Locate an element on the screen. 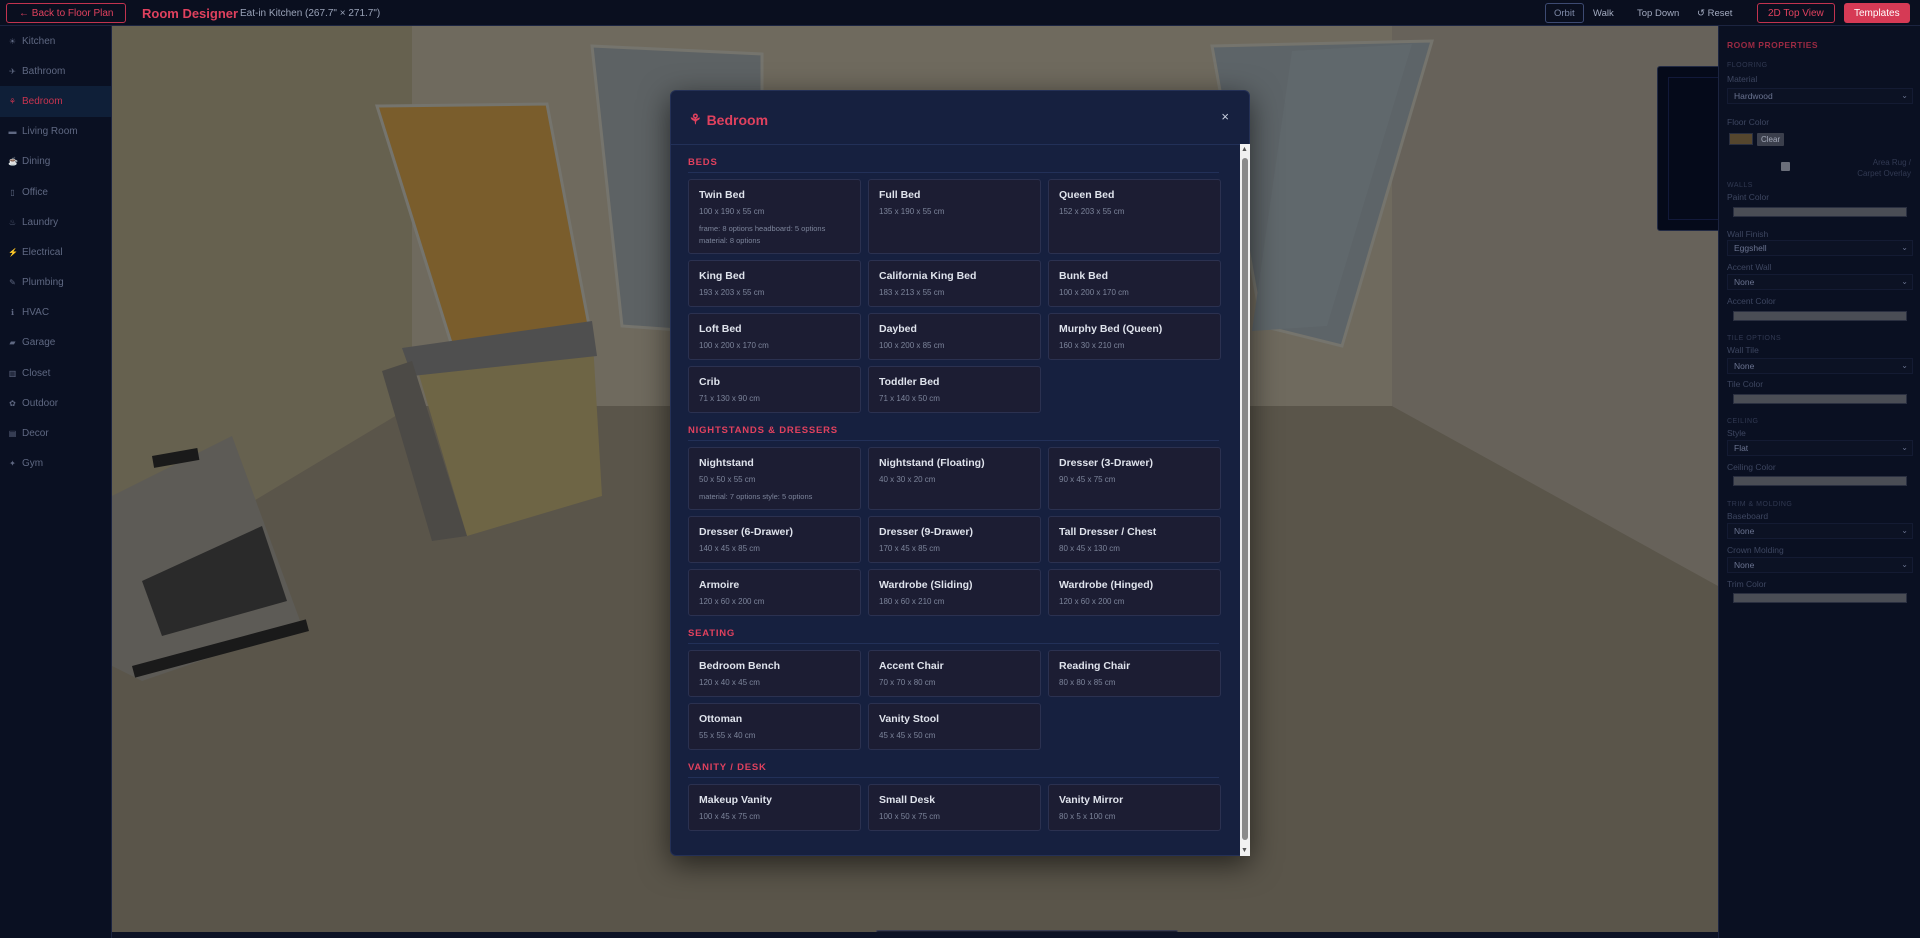 The image size is (1920, 938). item-dims: 80 x 5 x 100 cm is located at coordinates (1087, 816).